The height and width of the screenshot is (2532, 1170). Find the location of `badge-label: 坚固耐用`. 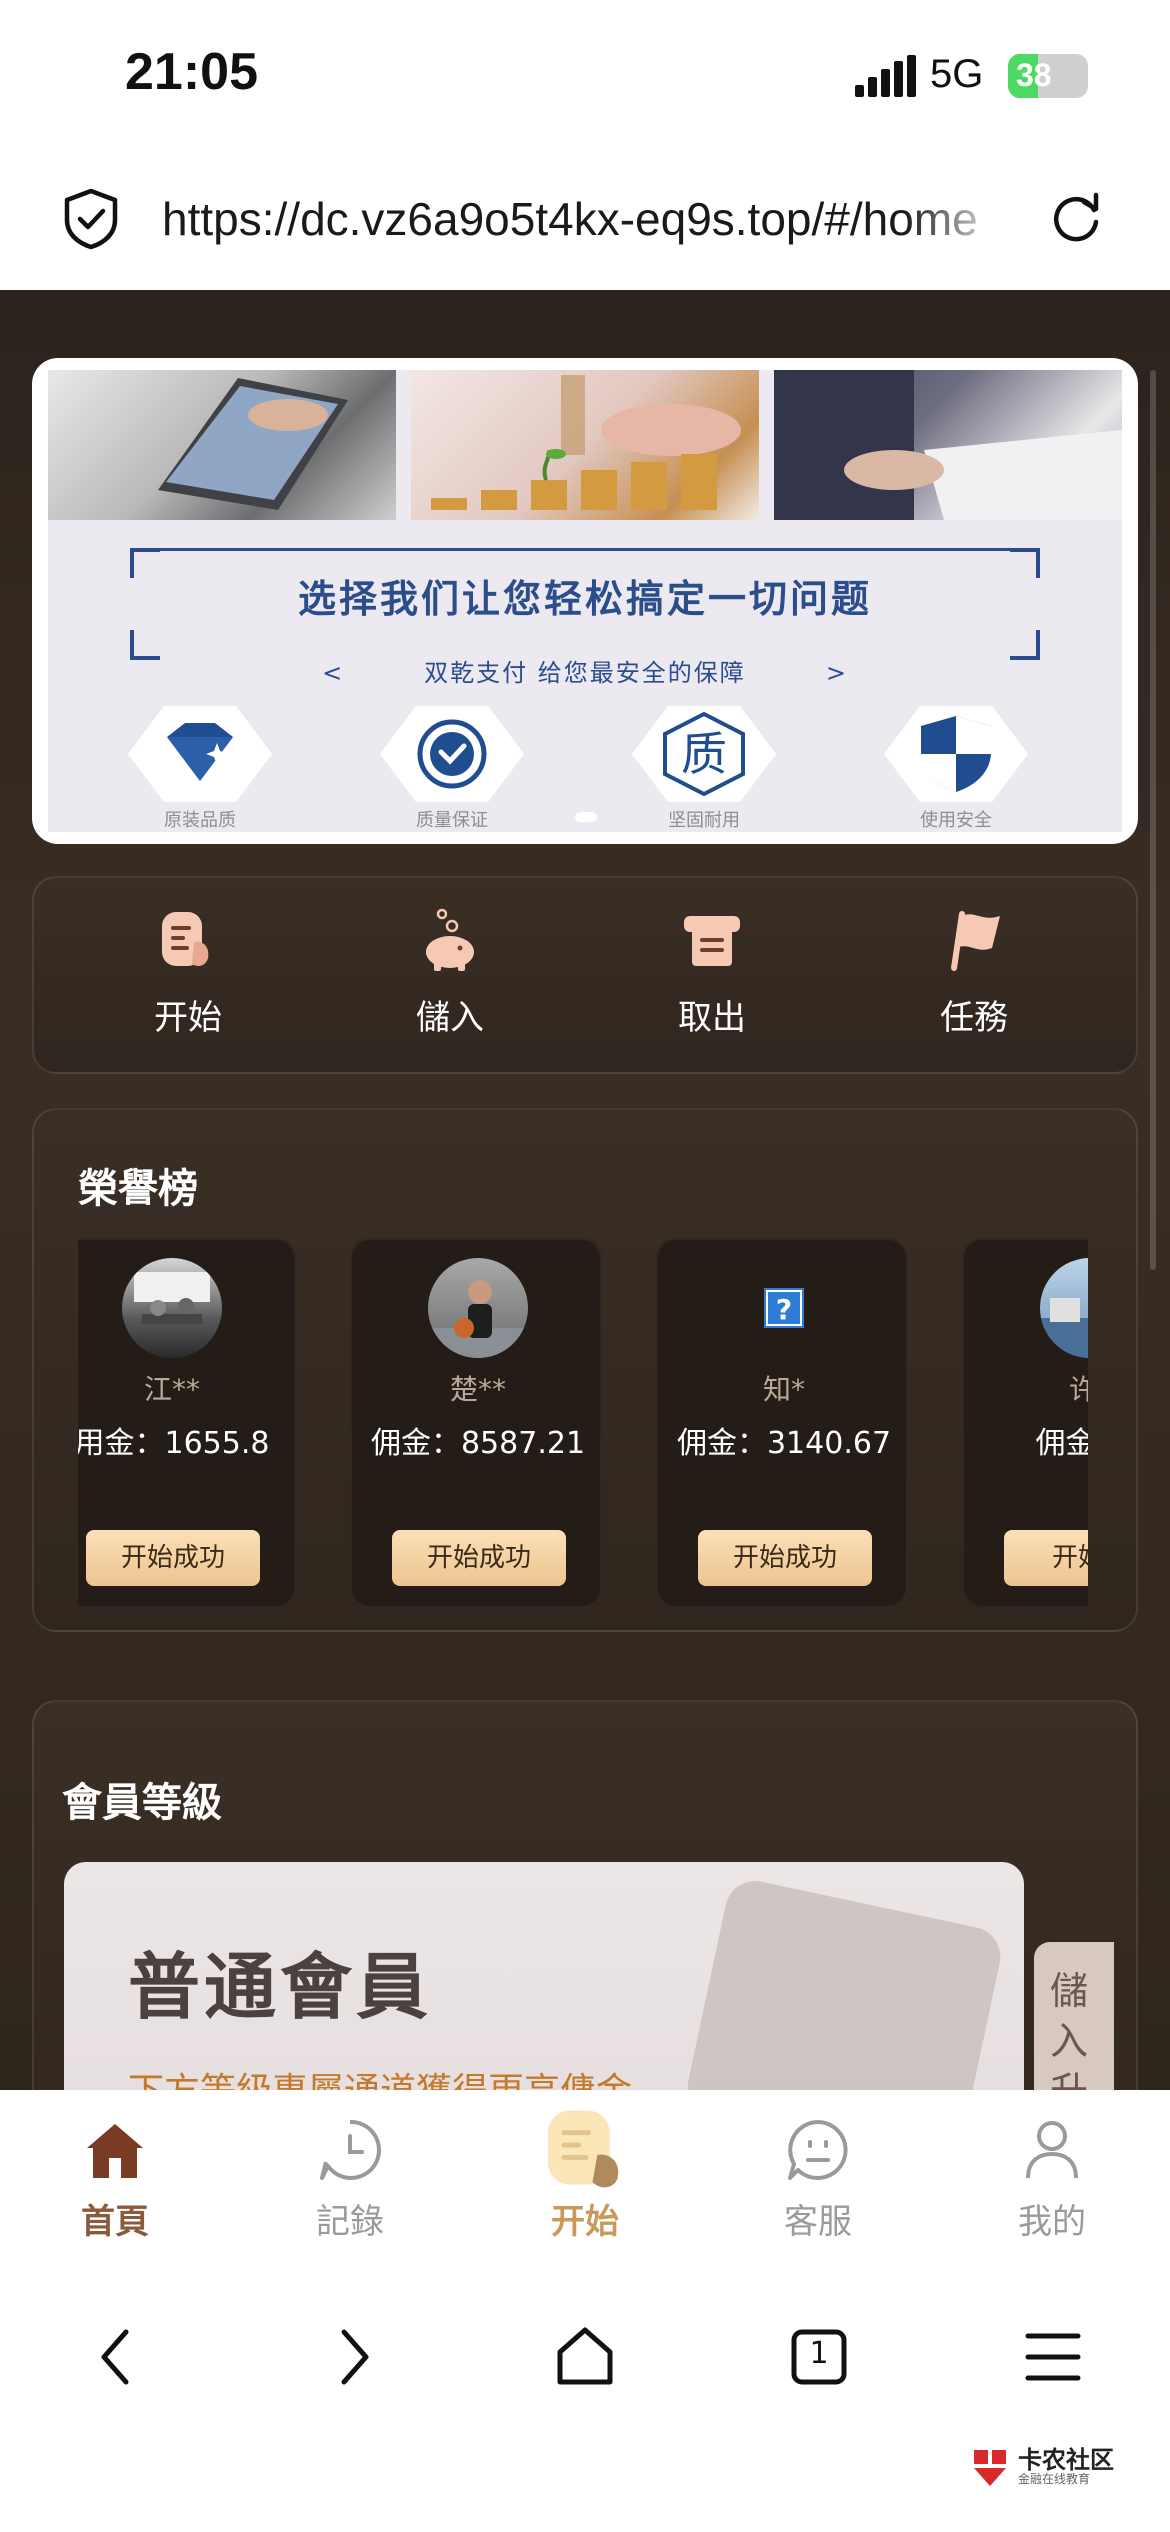

badge-label: 坚固耐用 is located at coordinates (704, 820).